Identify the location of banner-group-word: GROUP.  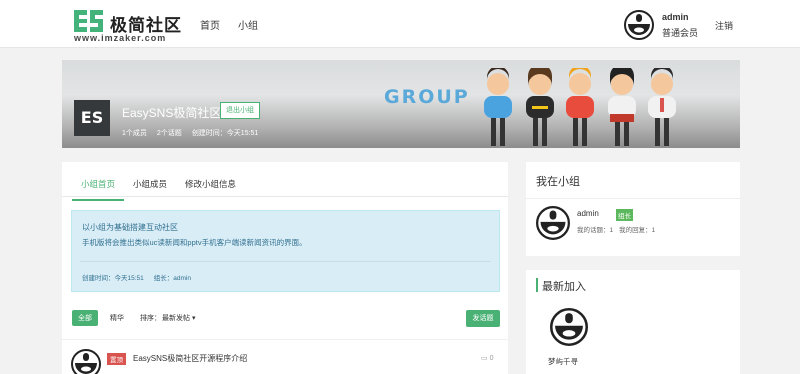
(427, 97).